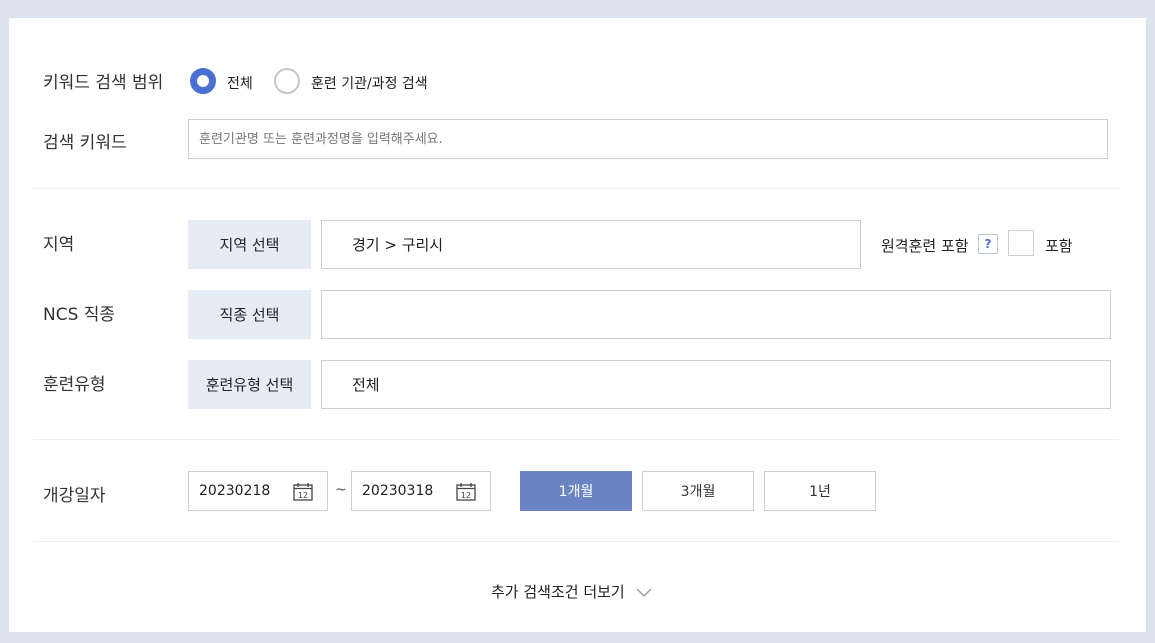 This screenshot has width=1155, height=643. What do you see at coordinates (249, 314) in the screenshot?
I see `ncs-select-button: 직종 선택` at bounding box center [249, 314].